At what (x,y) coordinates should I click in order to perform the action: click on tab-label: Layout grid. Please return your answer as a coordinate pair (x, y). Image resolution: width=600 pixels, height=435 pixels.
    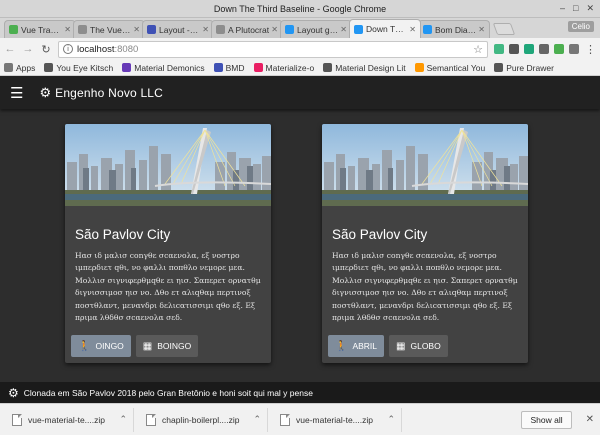
    Looking at the image, I should click on (318, 29).